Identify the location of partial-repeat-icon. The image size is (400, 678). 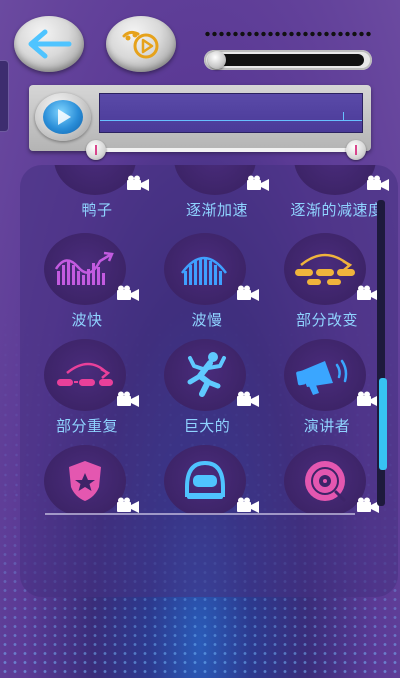
(85, 374).